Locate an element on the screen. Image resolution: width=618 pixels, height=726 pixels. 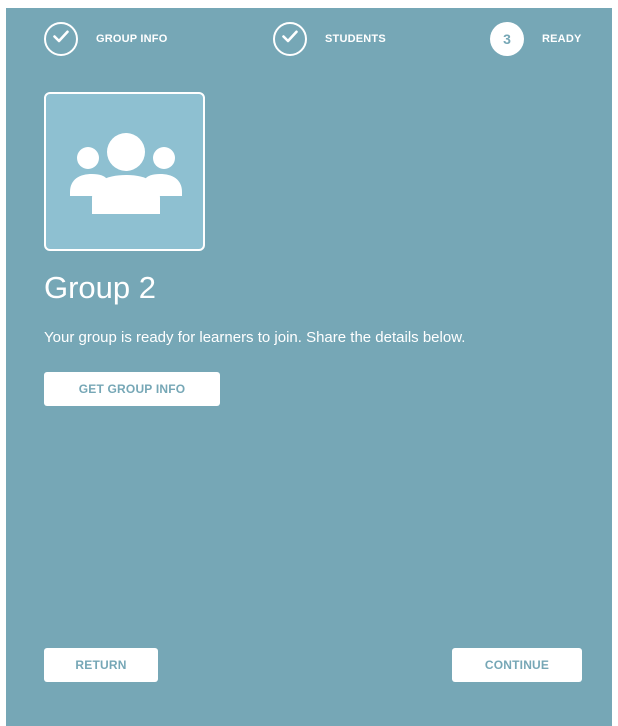
continue-button: CONTINUE is located at coordinates (517, 665).